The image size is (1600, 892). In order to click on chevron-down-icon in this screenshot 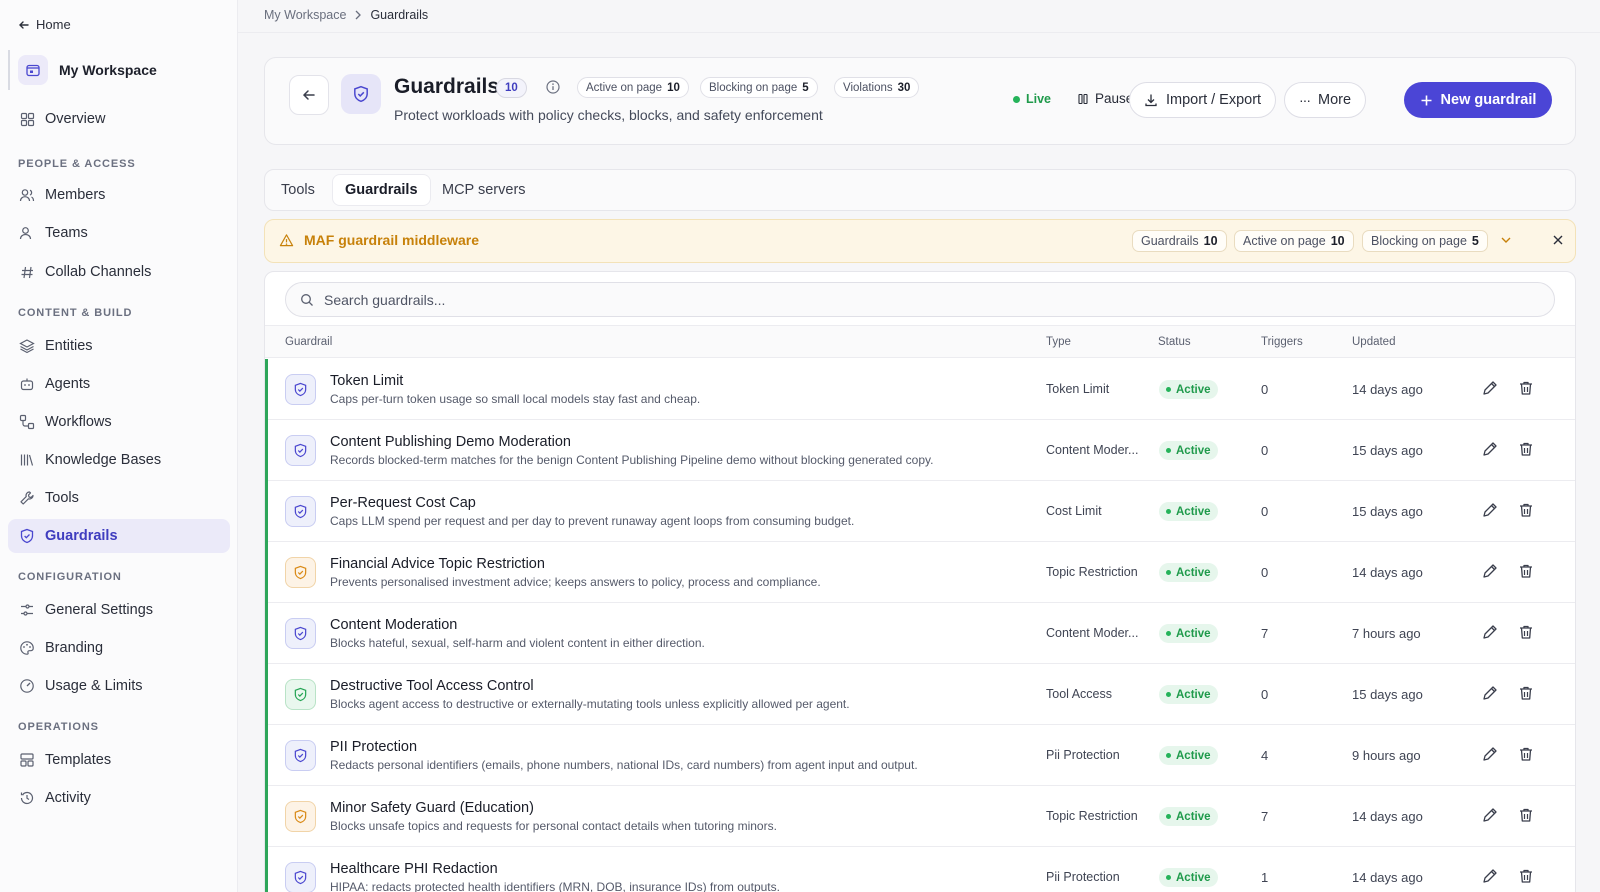, I will do `click(1506, 240)`.